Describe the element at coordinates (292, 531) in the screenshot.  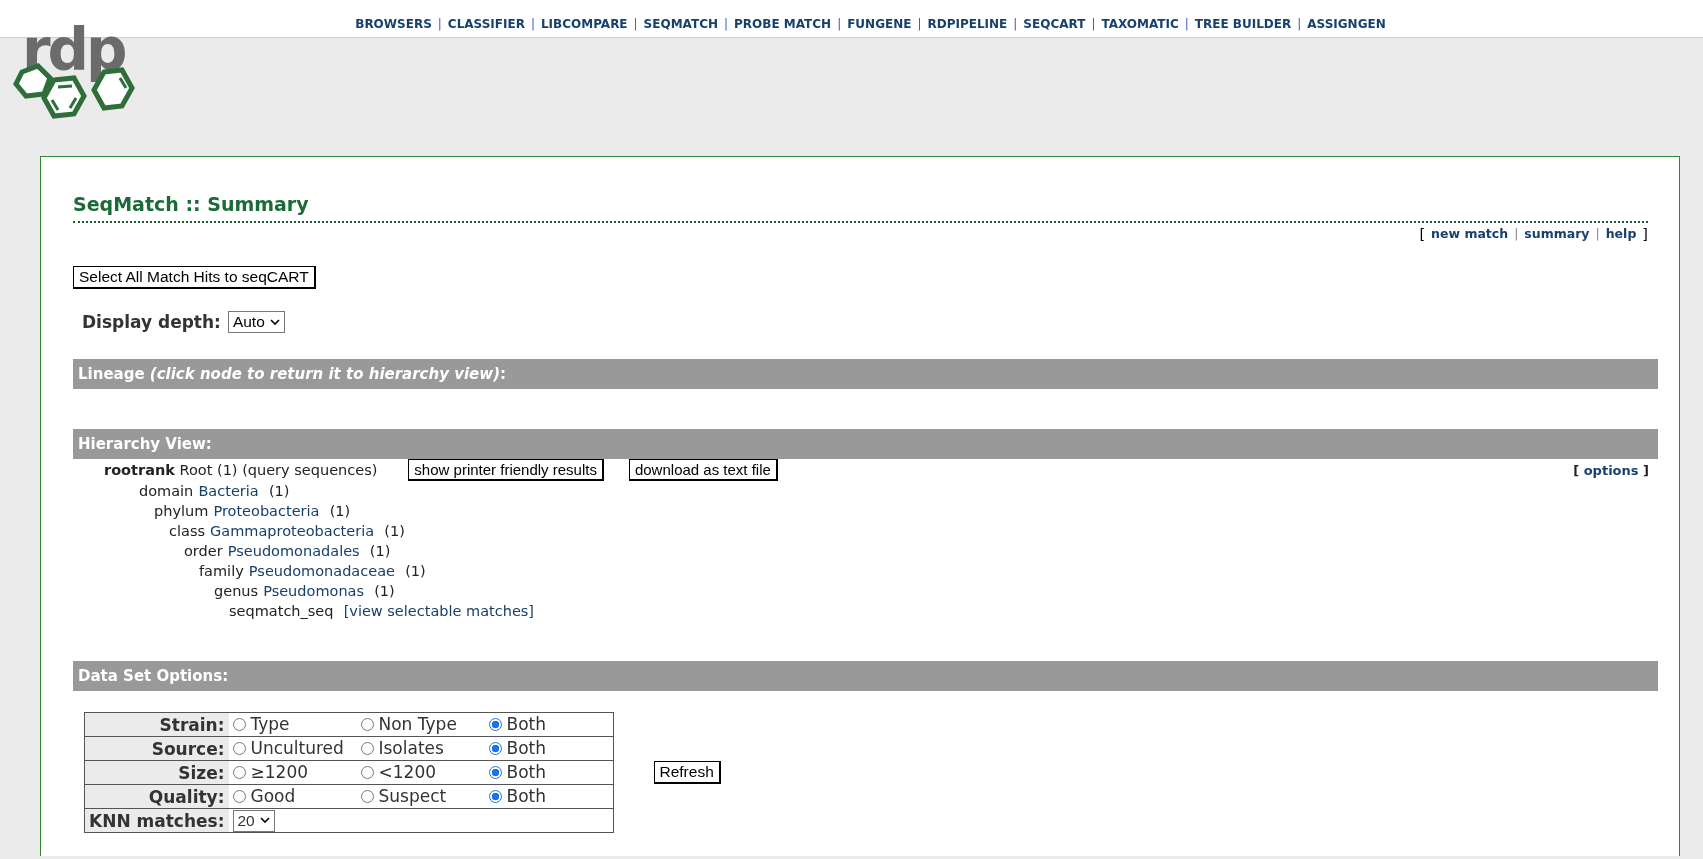
I see `taxon-link: Gammaproteobacteria` at that location.